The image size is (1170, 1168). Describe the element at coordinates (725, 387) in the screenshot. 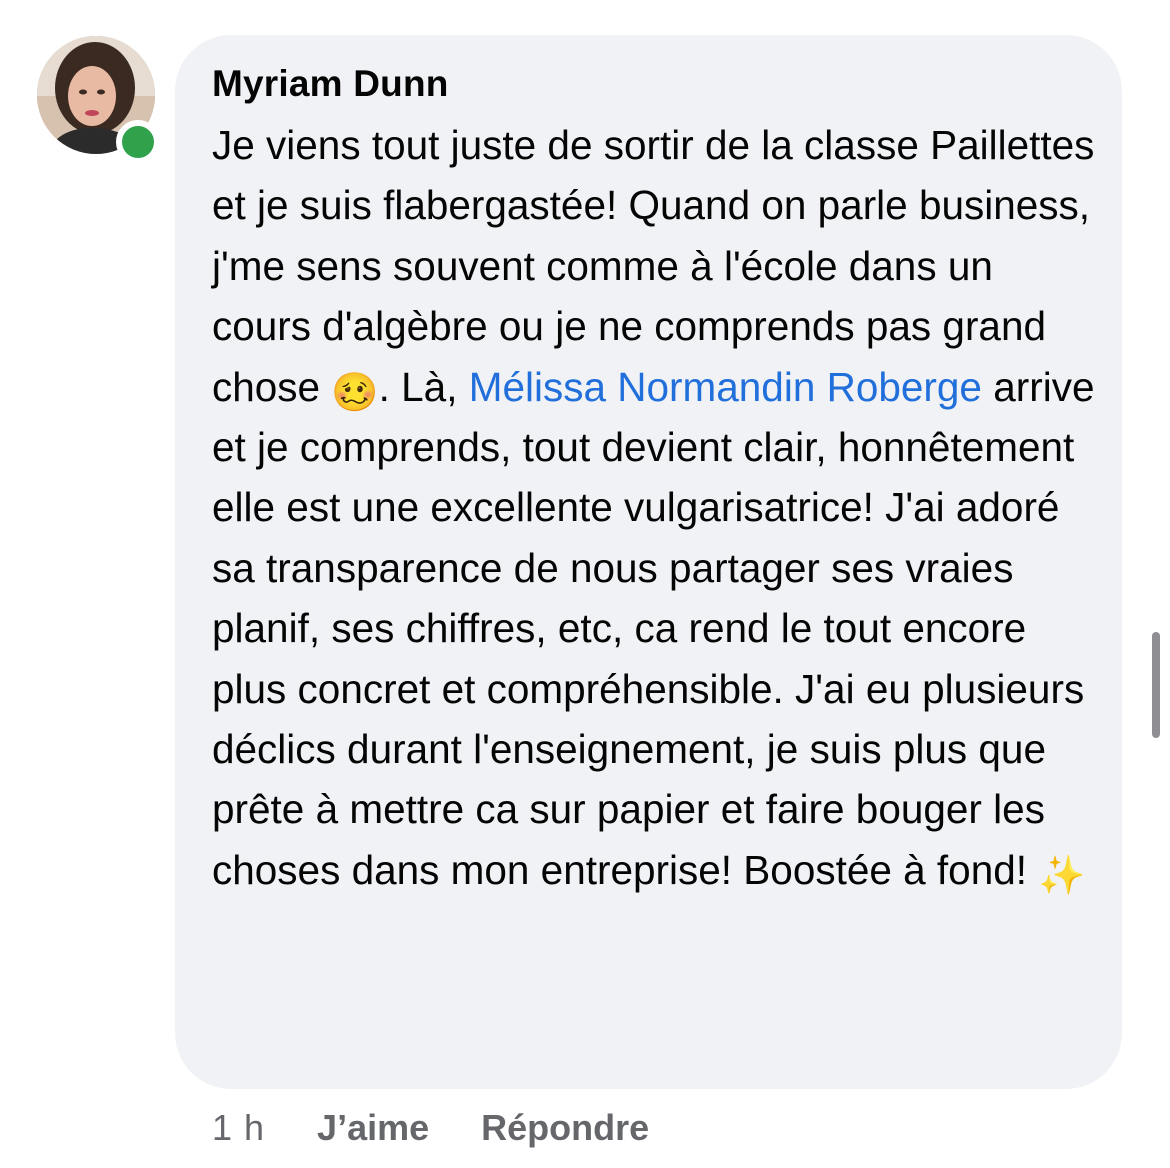

I see `mention-link: Mélissa Normandin Roberge` at that location.